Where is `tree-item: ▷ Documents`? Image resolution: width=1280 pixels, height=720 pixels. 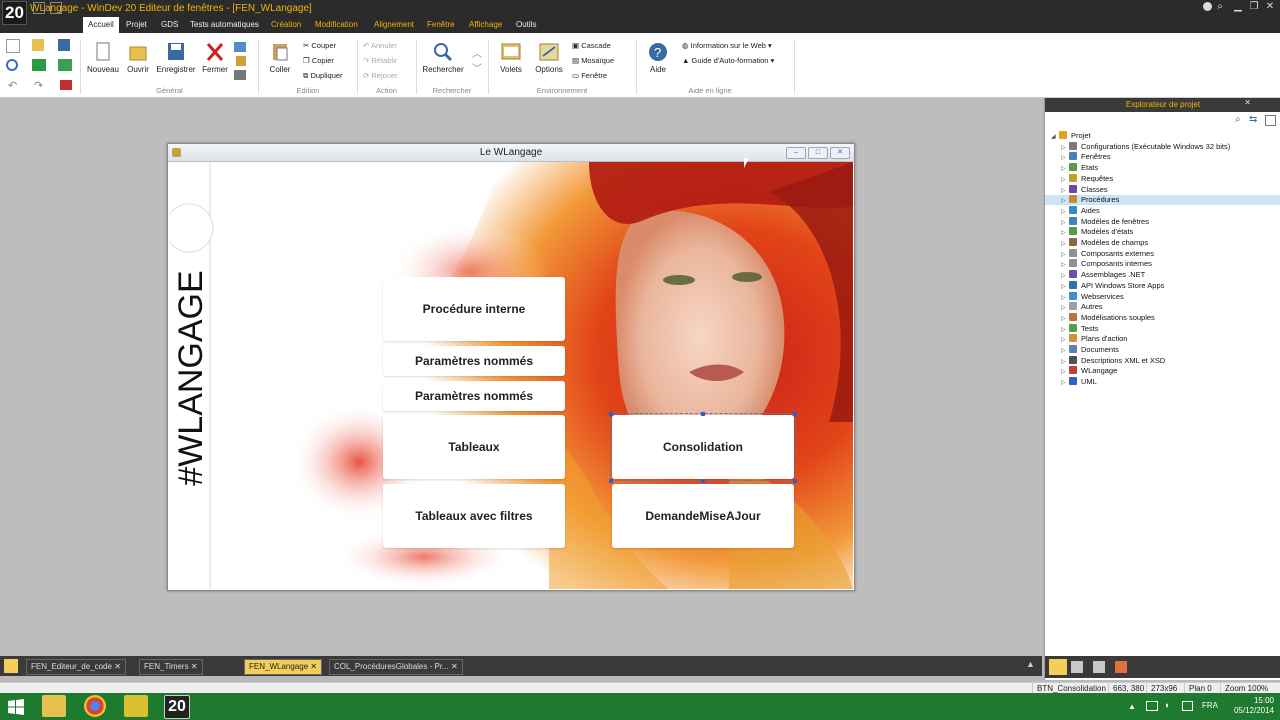 tree-item: ▷ Documents is located at coordinates (1162, 350).